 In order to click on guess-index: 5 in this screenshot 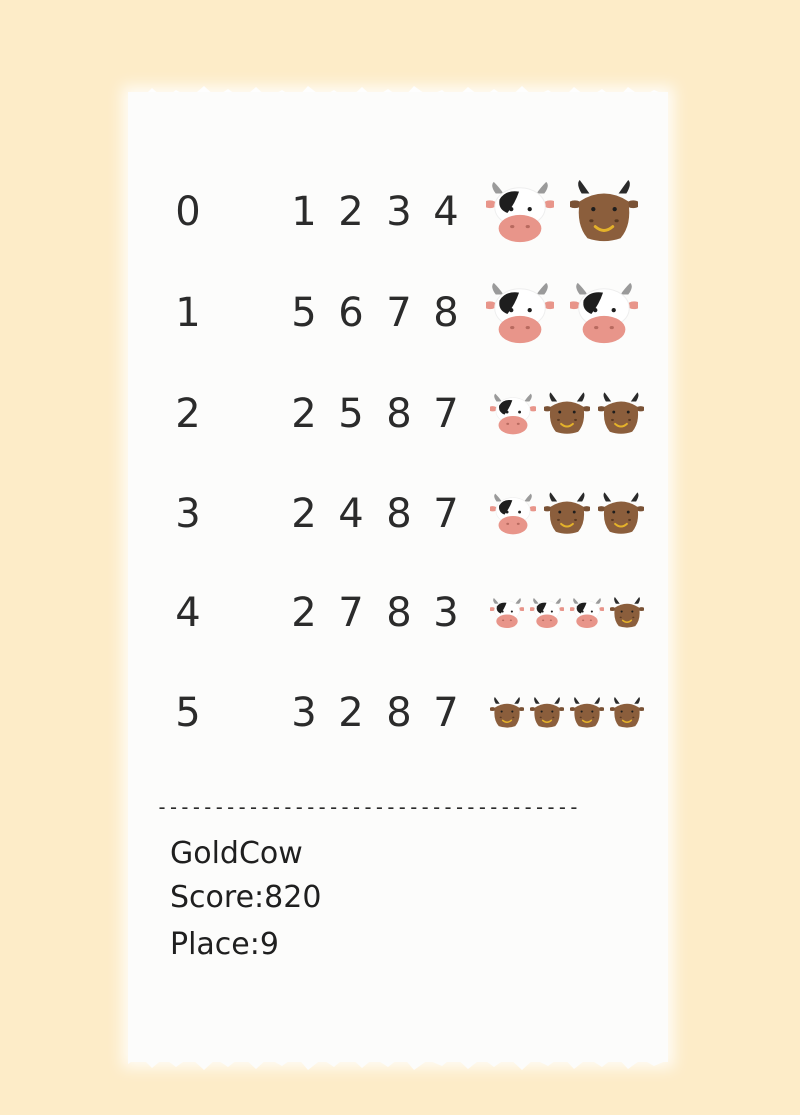, I will do `click(188, 713)`.